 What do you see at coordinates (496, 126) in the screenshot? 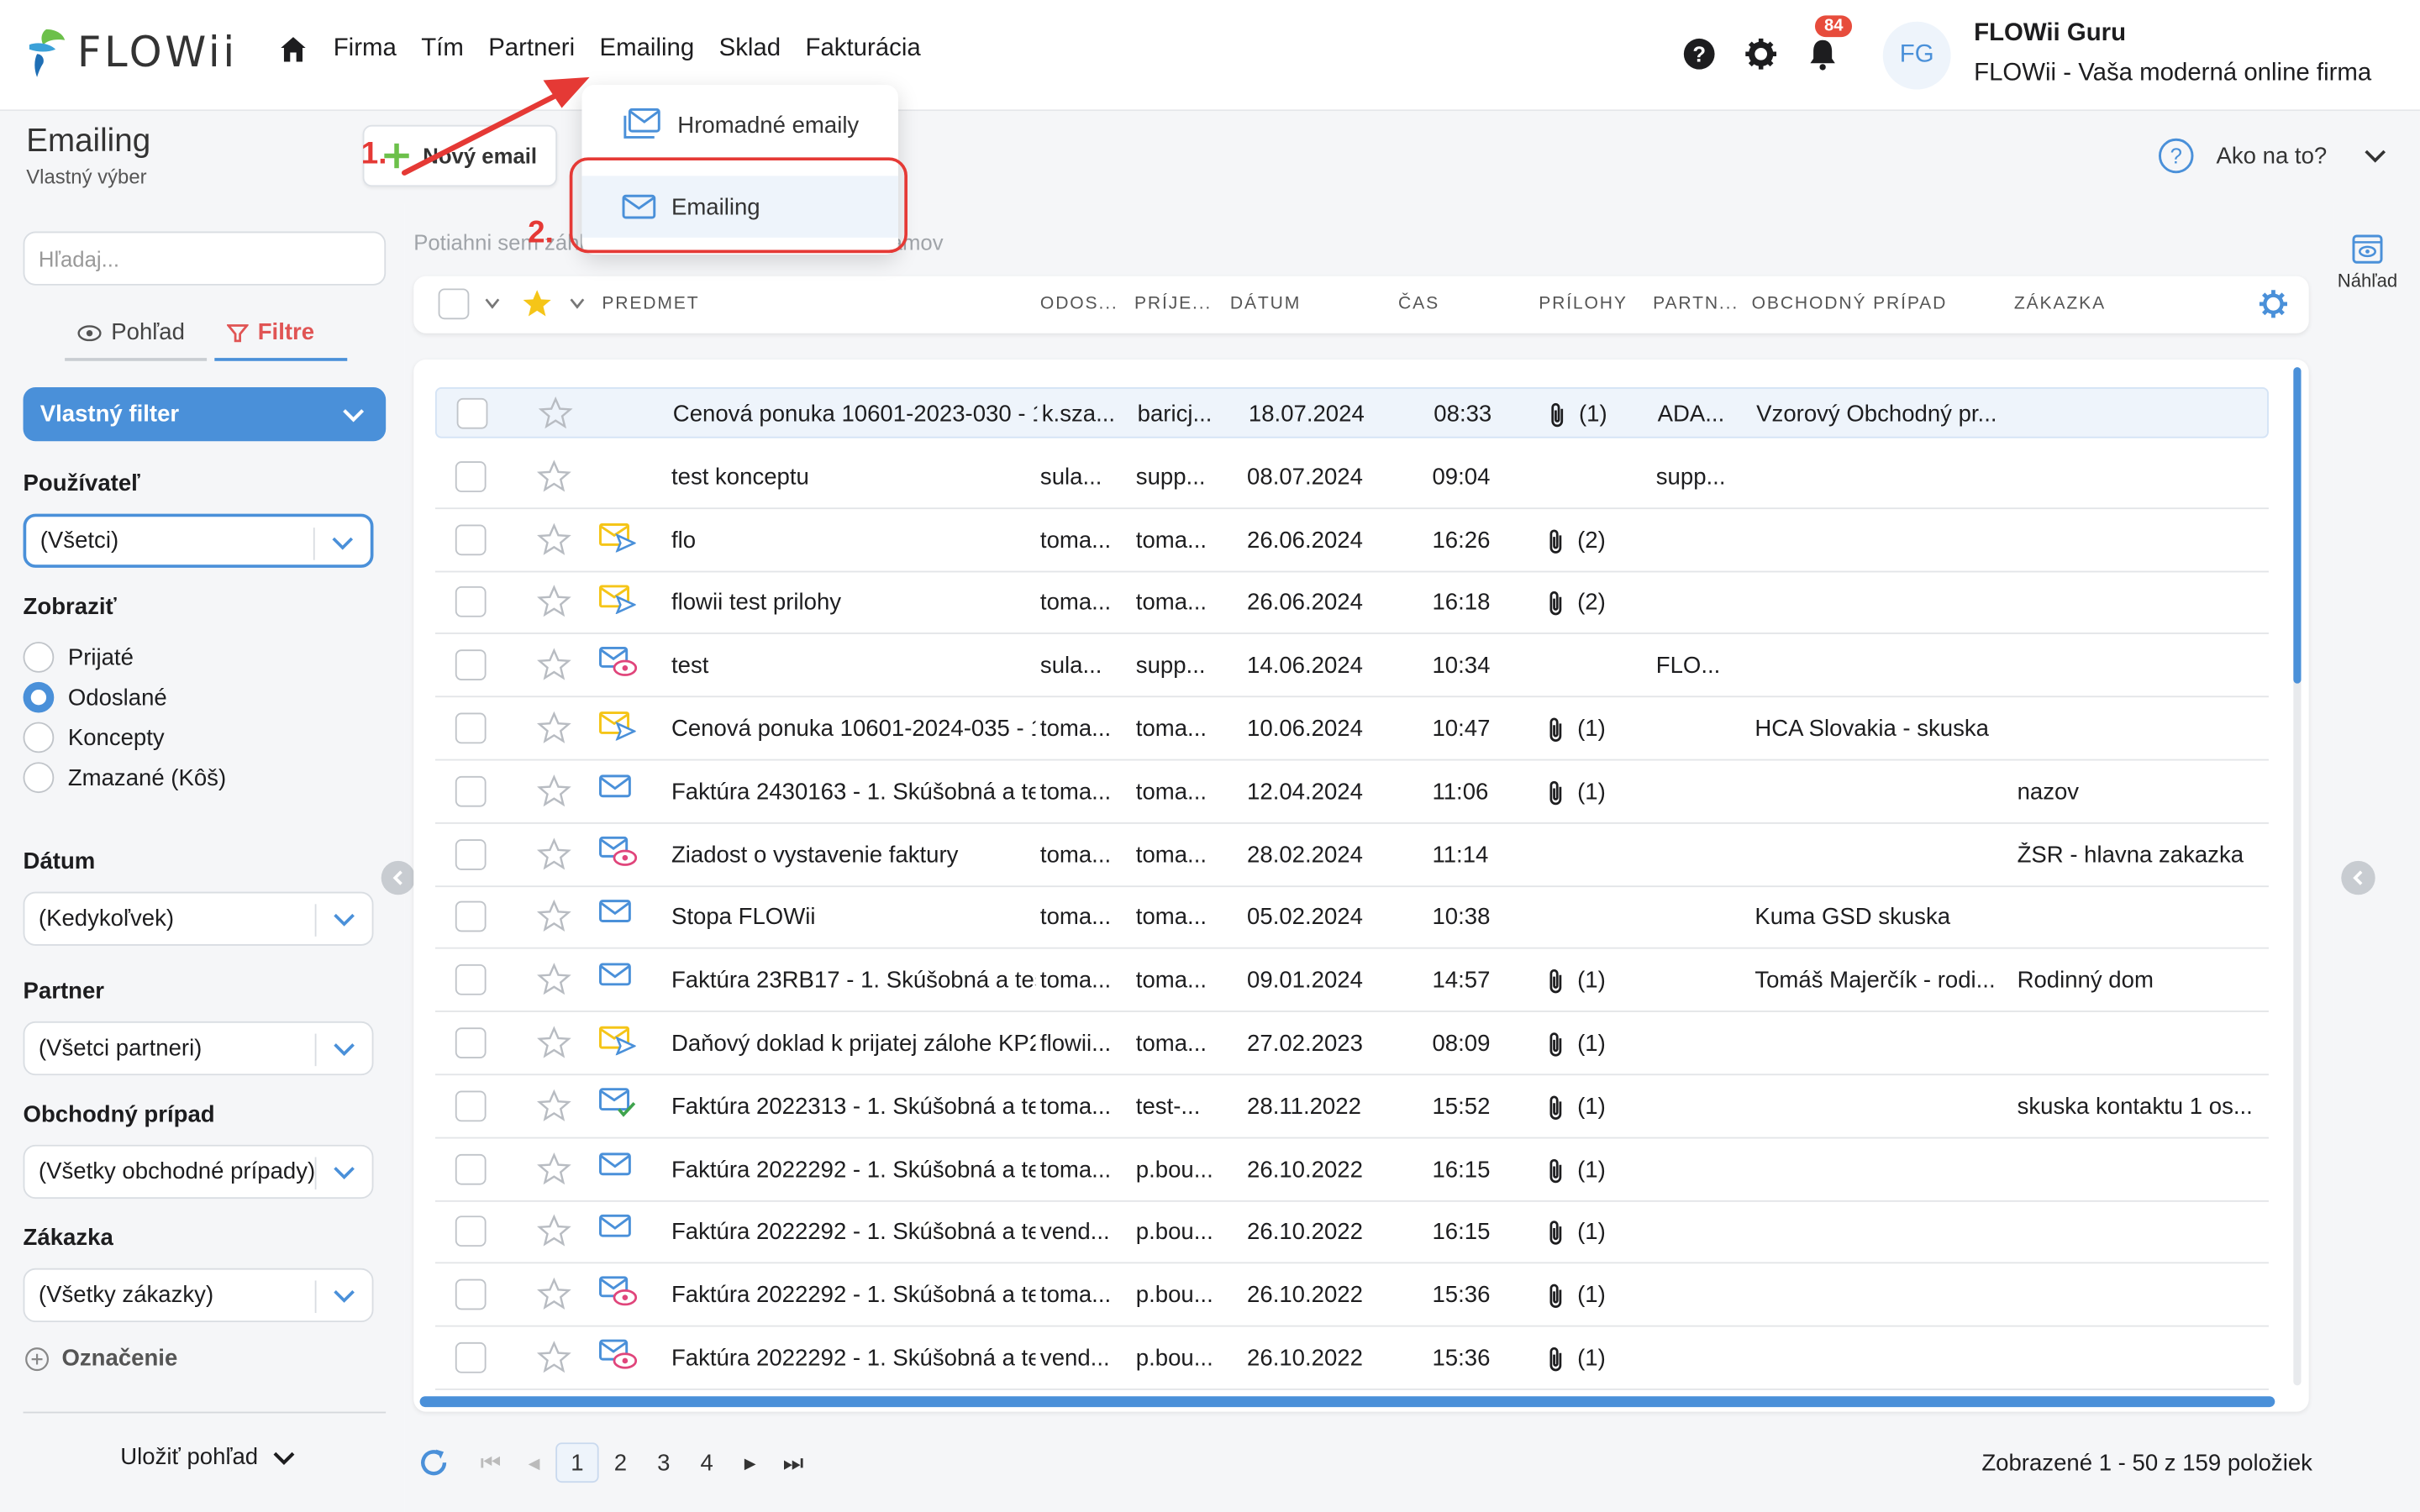
I see `annotation-arrow` at bounding box center [496, 126].